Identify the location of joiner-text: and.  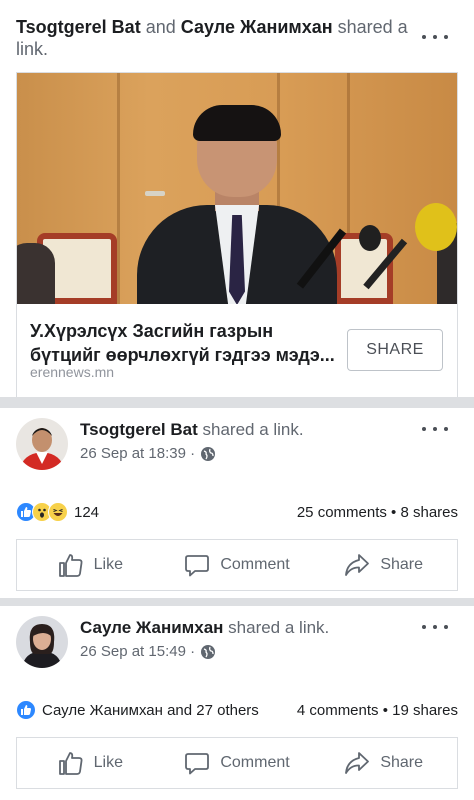
(160, 27).